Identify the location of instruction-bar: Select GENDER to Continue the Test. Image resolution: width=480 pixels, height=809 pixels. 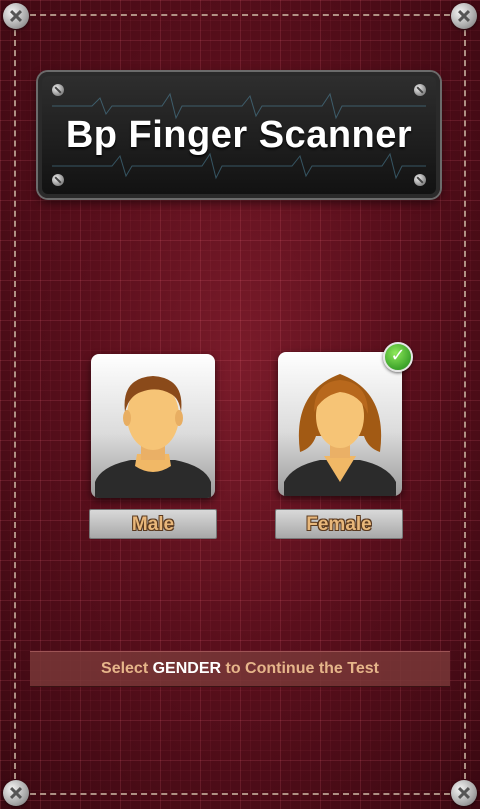
(240, 669).